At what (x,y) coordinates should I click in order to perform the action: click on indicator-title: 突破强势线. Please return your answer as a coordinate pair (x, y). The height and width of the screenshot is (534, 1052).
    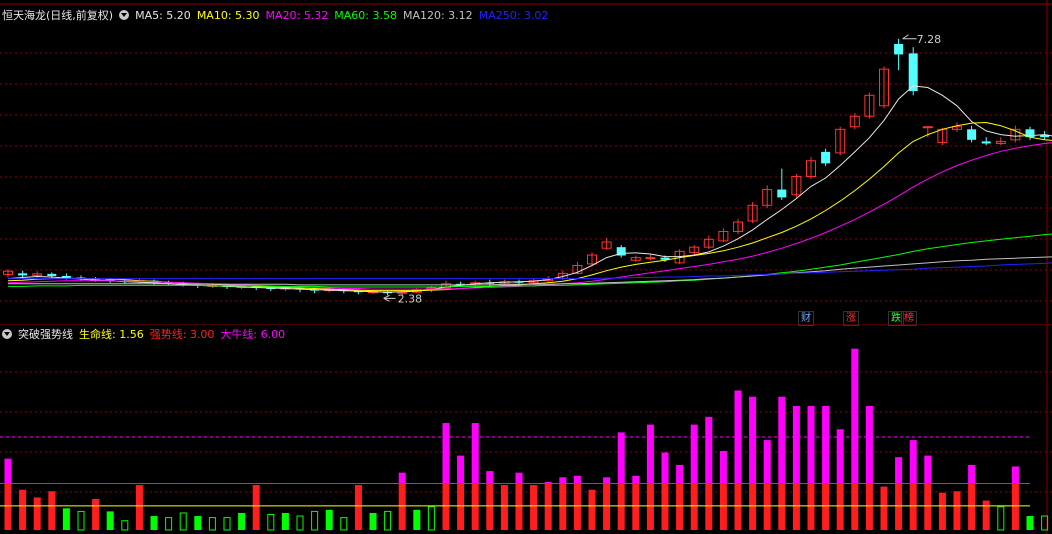
    Looking at the image, I should click on (45, 334).